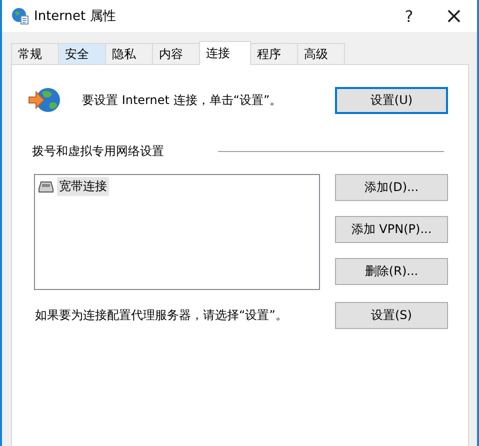  What do you see at coordinates (46, 186) in the screenshot?
I see `modem-icon` at bounding box center [46, 186].